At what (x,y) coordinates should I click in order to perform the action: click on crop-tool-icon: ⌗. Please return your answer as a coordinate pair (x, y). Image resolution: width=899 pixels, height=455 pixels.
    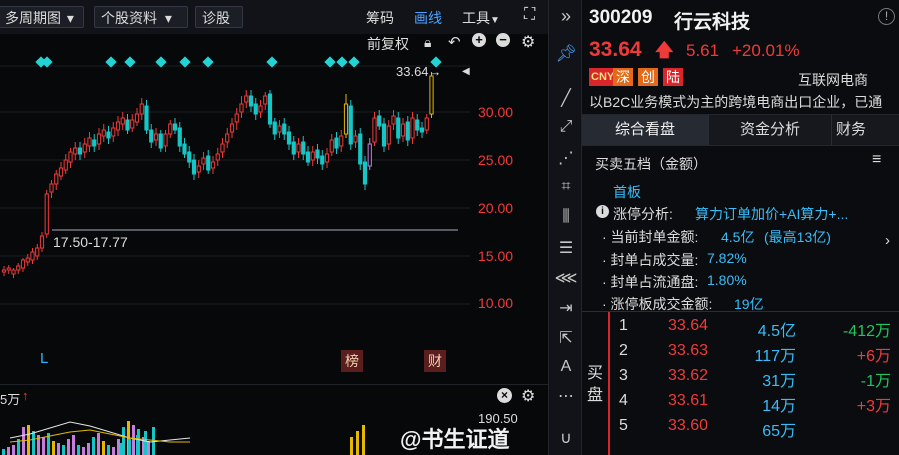
    Looking at the image, I should click on (566, 187).